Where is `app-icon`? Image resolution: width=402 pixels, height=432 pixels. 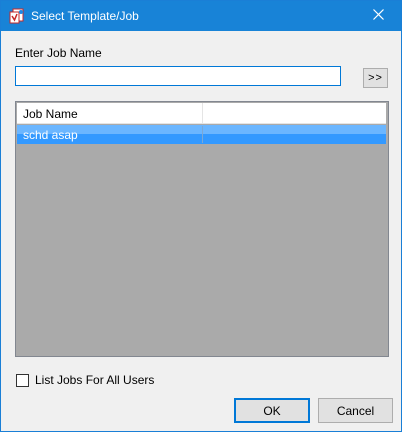
app-icon is located at coordinates (17, 16).